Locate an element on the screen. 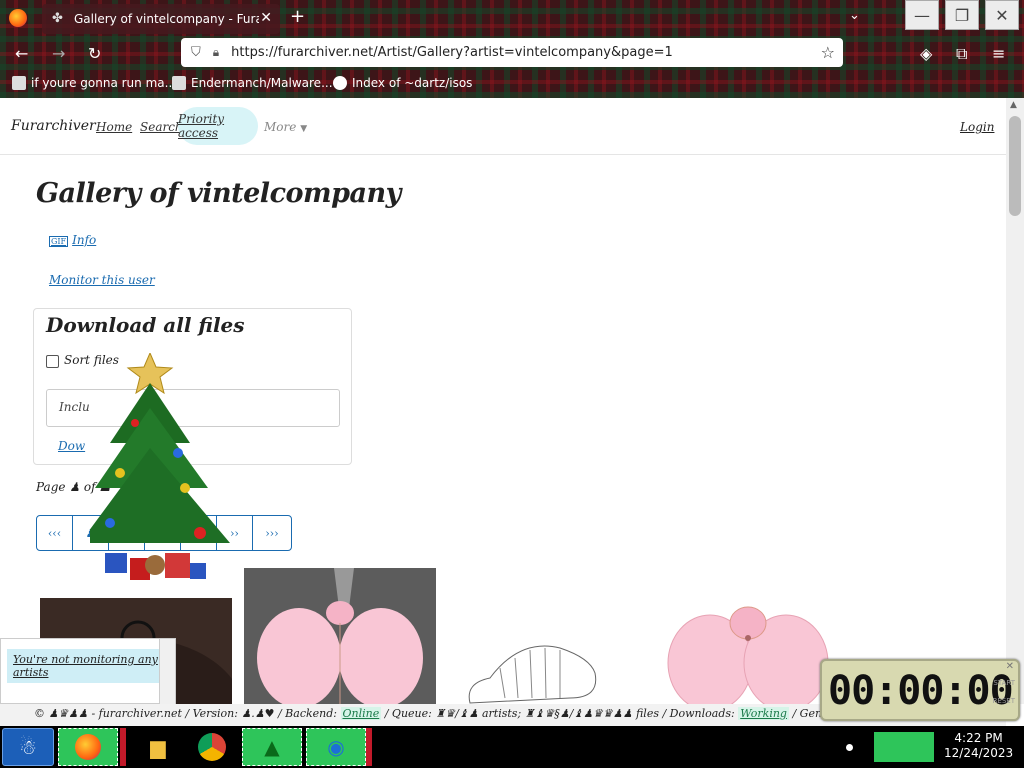  page-first: ‹‹‹ is located at coordinates (55, 533).